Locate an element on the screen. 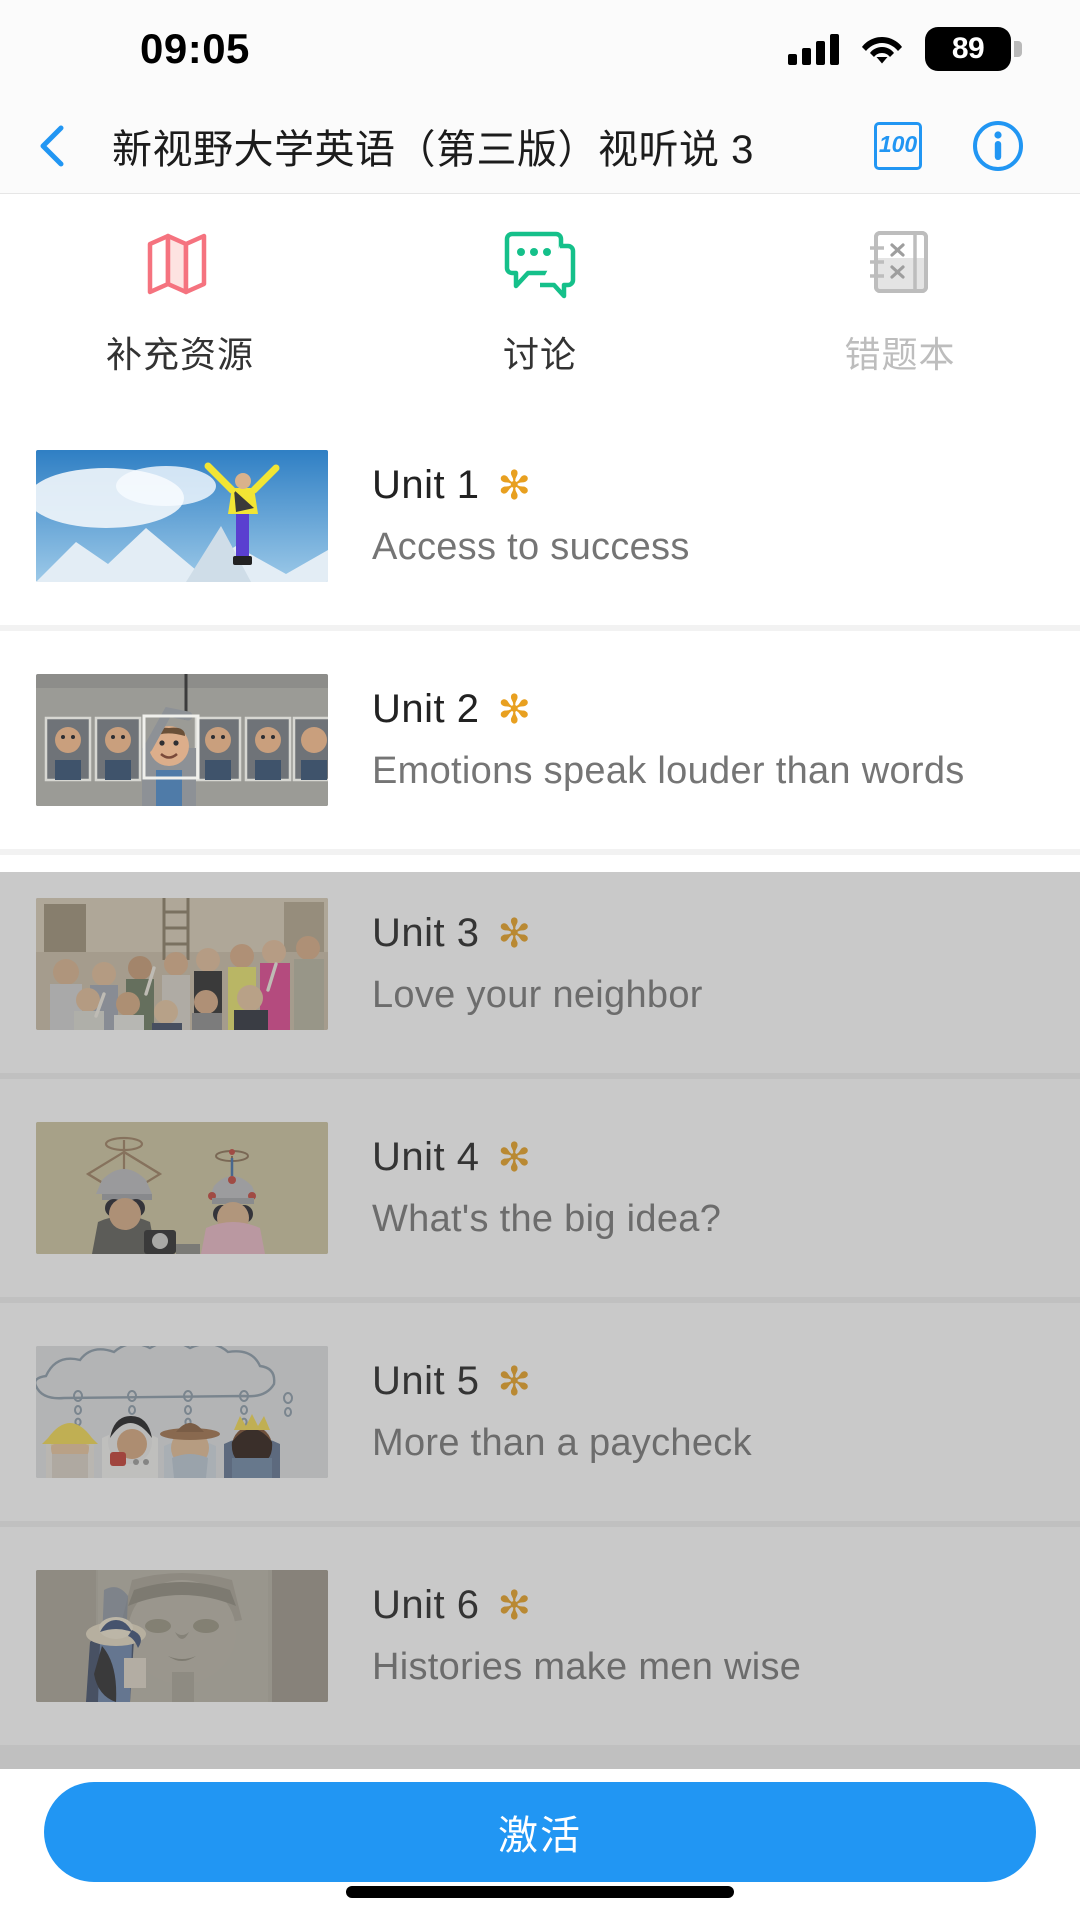 The height and width of the screenshot is (1920, 1080). notebook-x-icon is located at coordinates (900, 262).